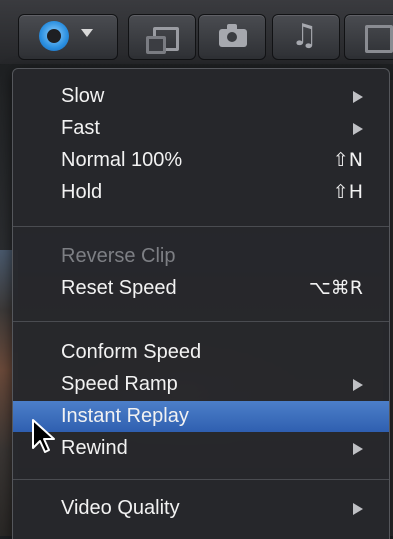 Image resolution: width=393 pixels, height=539 pixels. What do you see at coordinates (201, 416) in the screenshot?
I see `menu-item-instant-replay: Instant Replay` at bounding box center [201, 416].